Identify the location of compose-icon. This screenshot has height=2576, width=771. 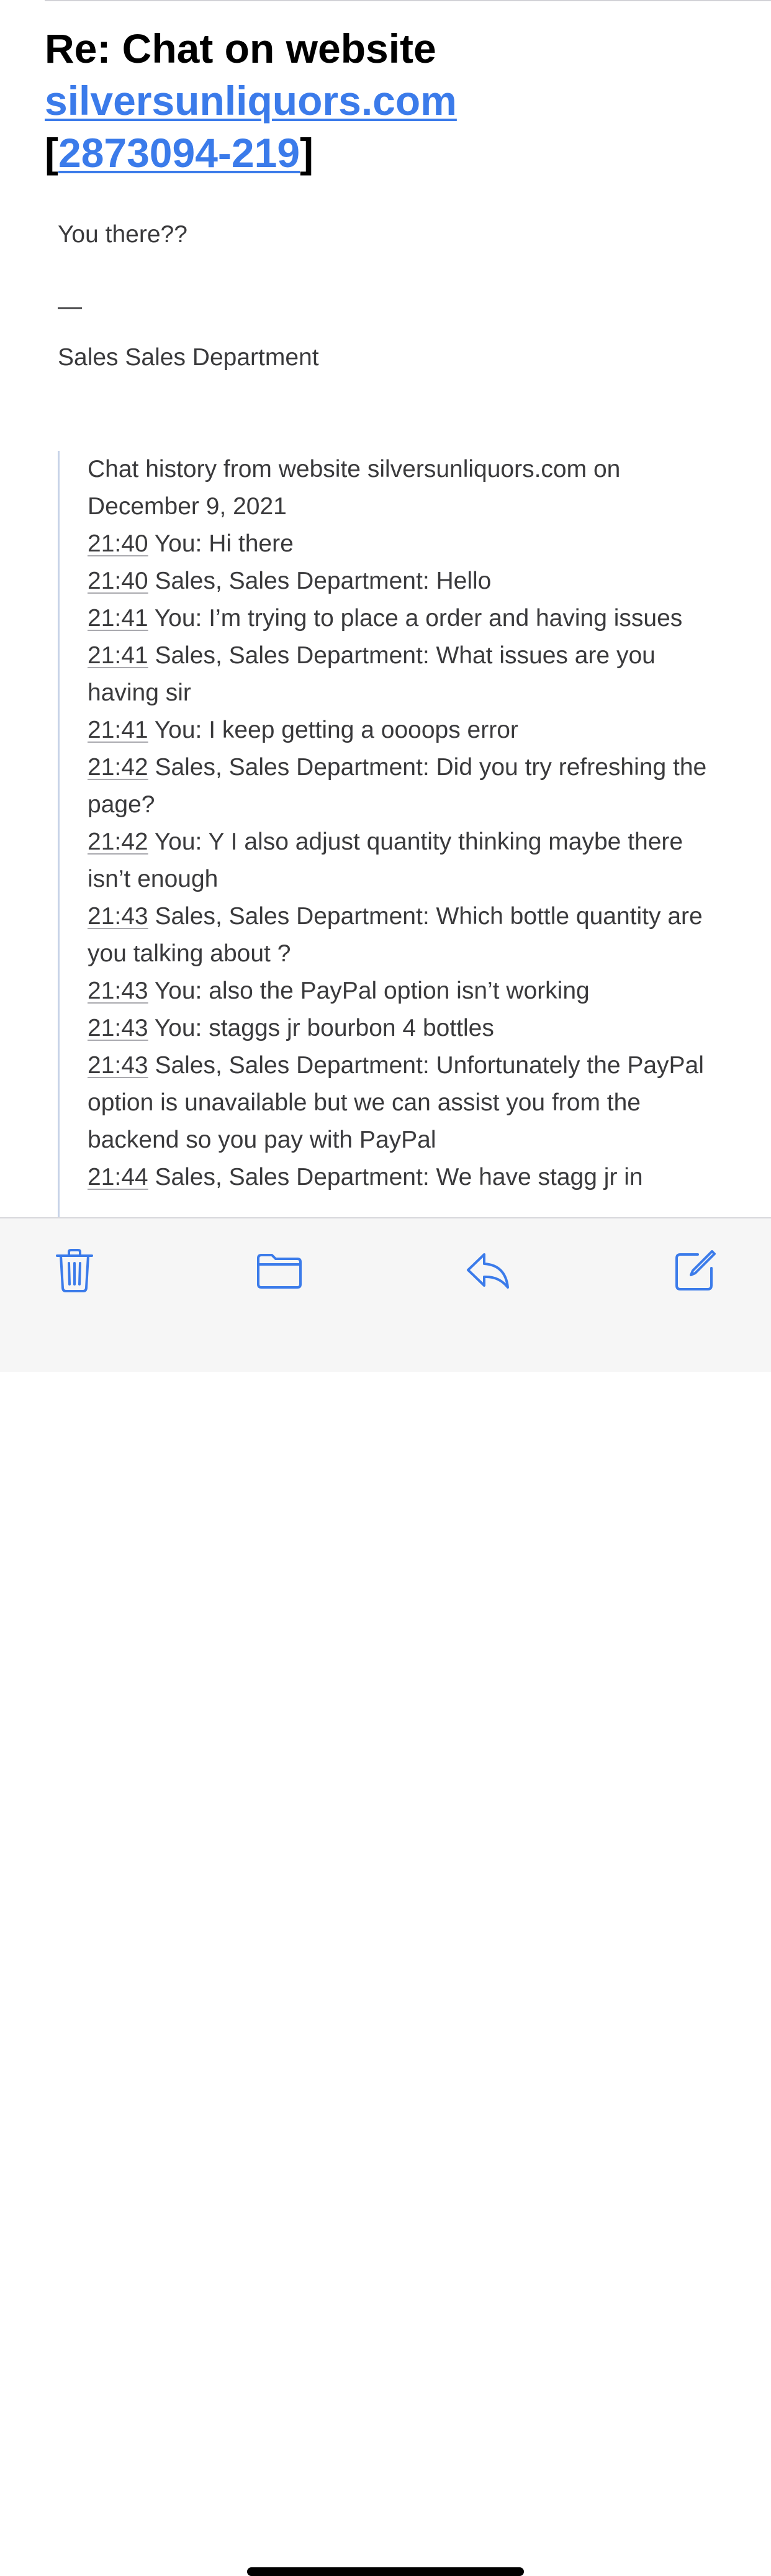
(695, 1270).